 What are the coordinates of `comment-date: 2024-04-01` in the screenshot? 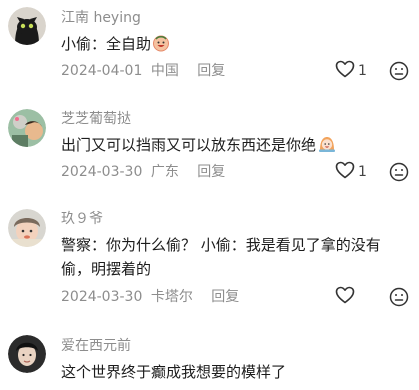 It's located at (102, 71).